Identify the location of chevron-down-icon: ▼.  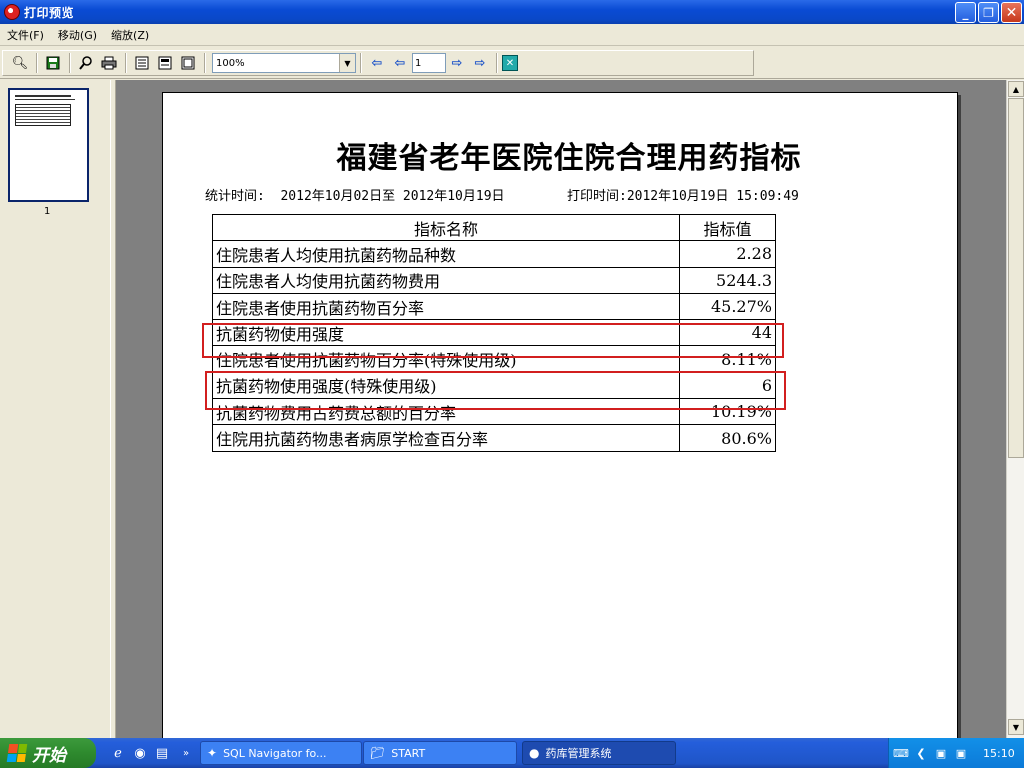
(347, 63).